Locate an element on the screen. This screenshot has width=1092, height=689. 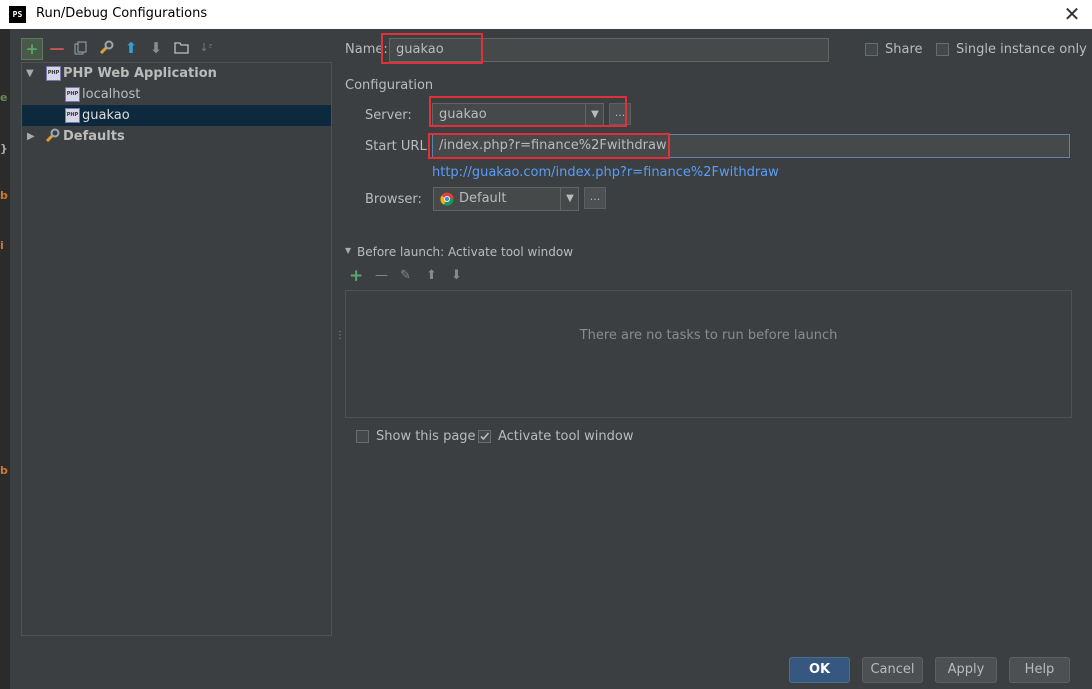
window-title: Run/Debug Configurations is located at coordinates (122, 13).